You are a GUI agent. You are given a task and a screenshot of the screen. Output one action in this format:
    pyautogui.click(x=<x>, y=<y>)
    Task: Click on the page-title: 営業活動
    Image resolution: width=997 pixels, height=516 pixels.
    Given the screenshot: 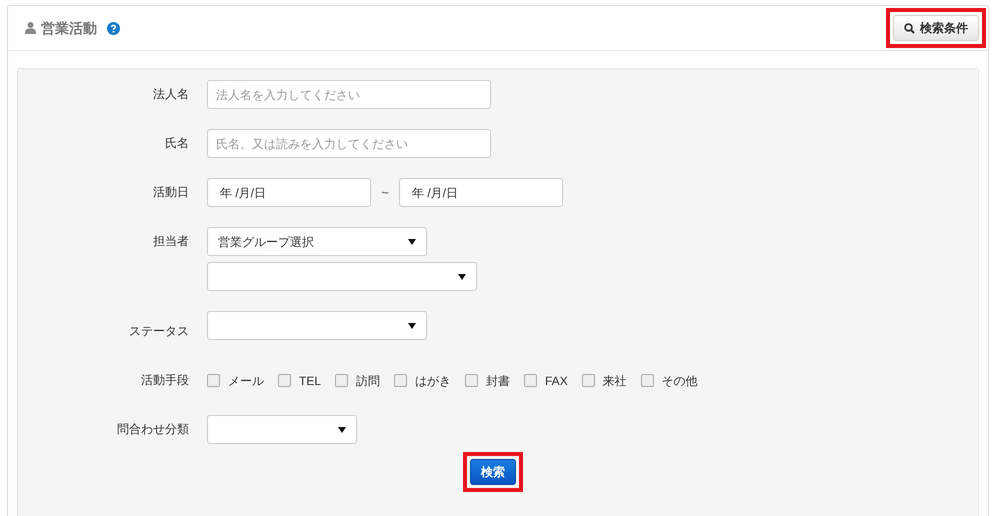 What is the action you would take?
    pyautogui.click(x=69, y=28)
    